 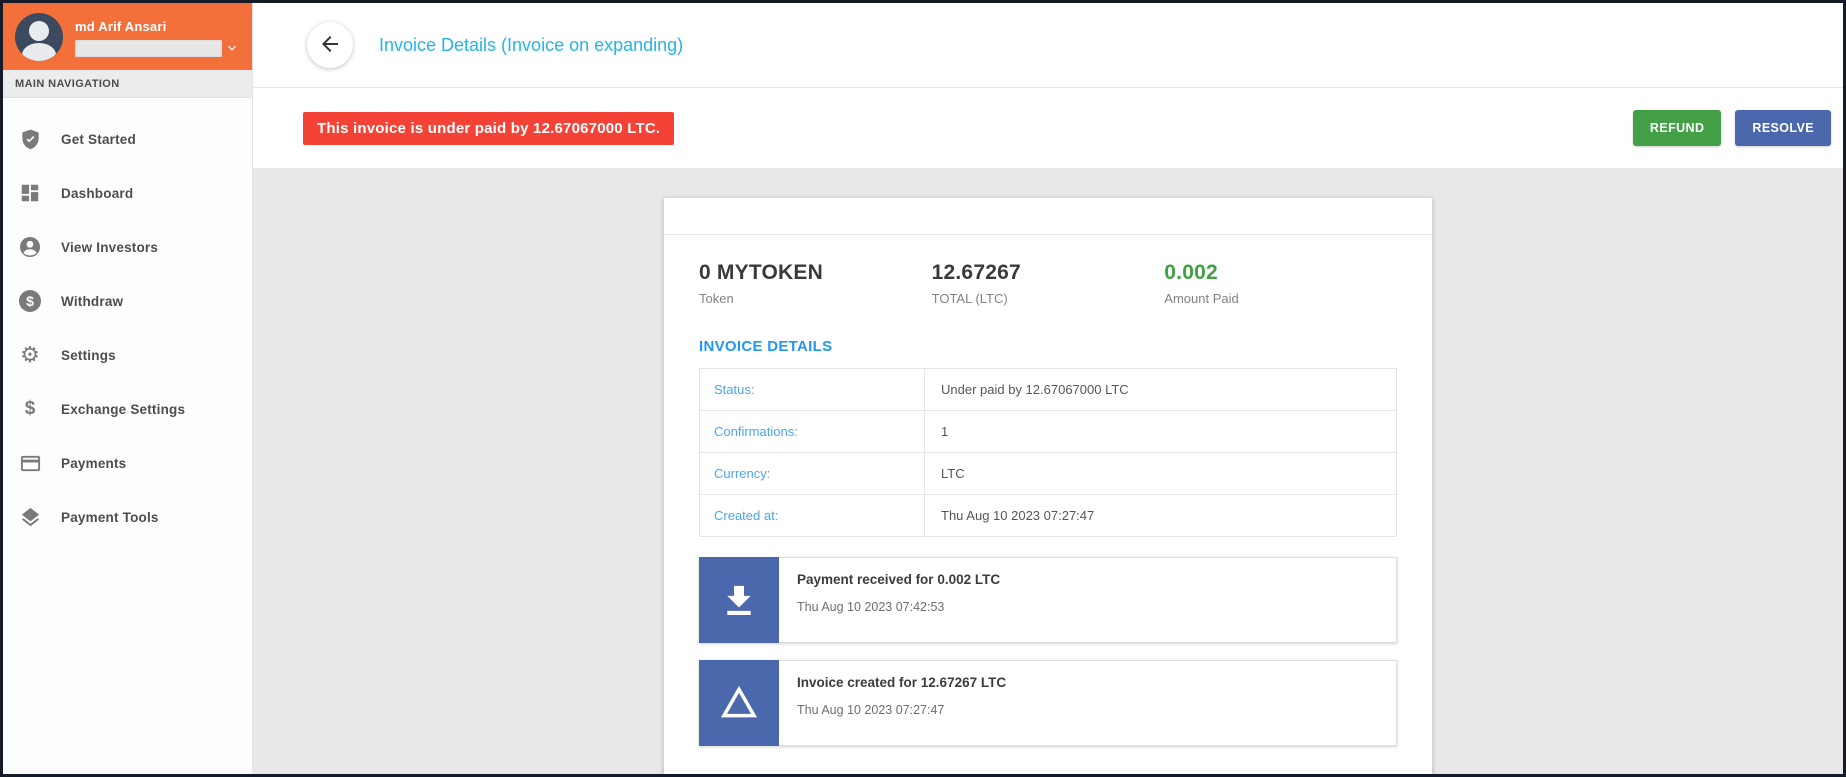 I want to click on user-panel: md Arif Ansari, so click(x=127, y=36).